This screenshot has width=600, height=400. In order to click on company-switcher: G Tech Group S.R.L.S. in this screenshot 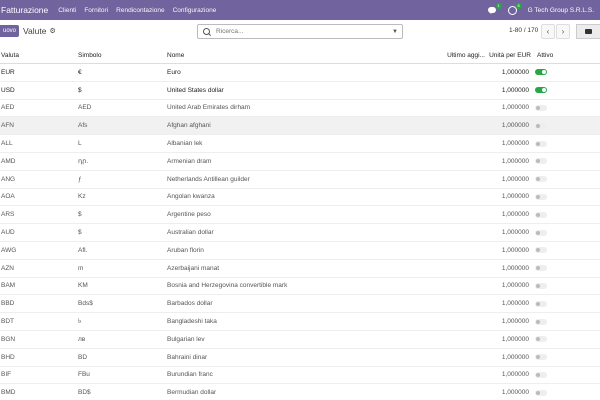, I will do `click(561, 10)`.